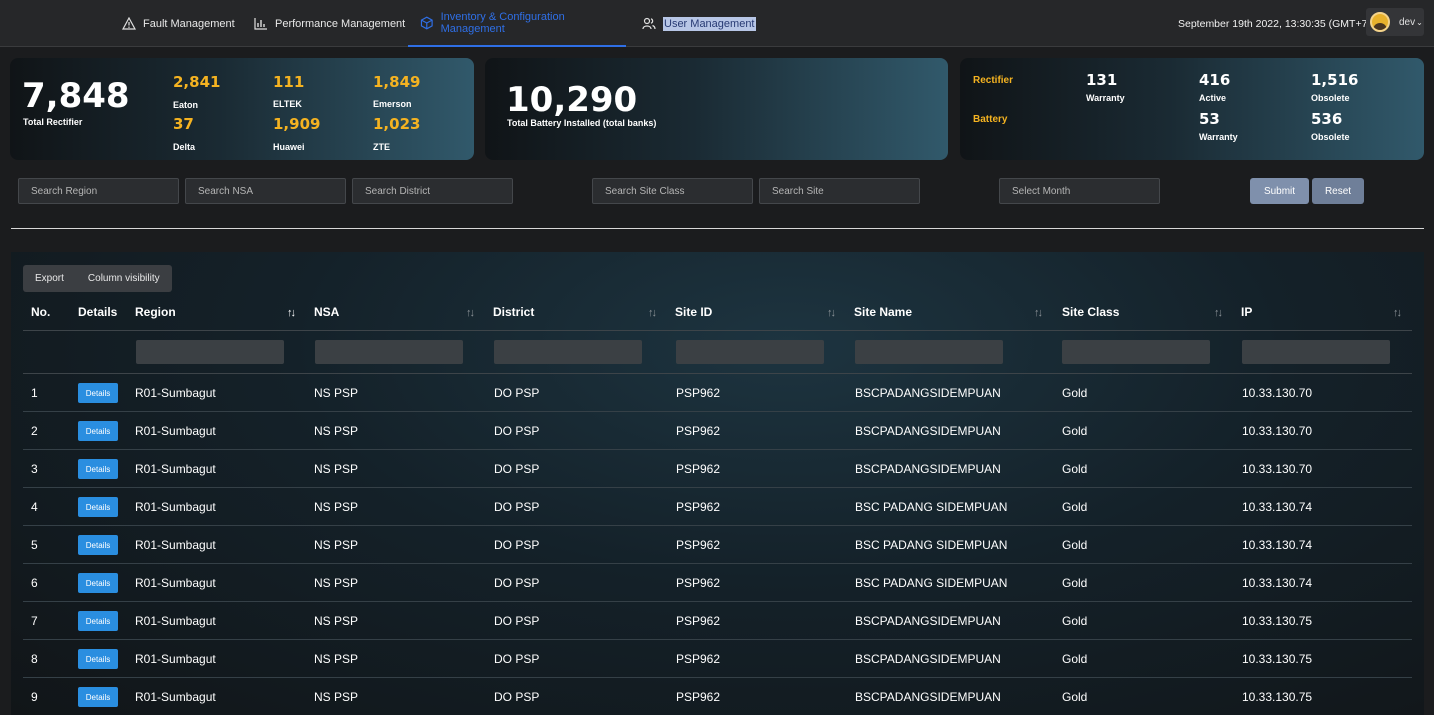  Describe the element at coordinates (297, 124) in the screenshot. I see `vendor-value: 1,909` at that location.